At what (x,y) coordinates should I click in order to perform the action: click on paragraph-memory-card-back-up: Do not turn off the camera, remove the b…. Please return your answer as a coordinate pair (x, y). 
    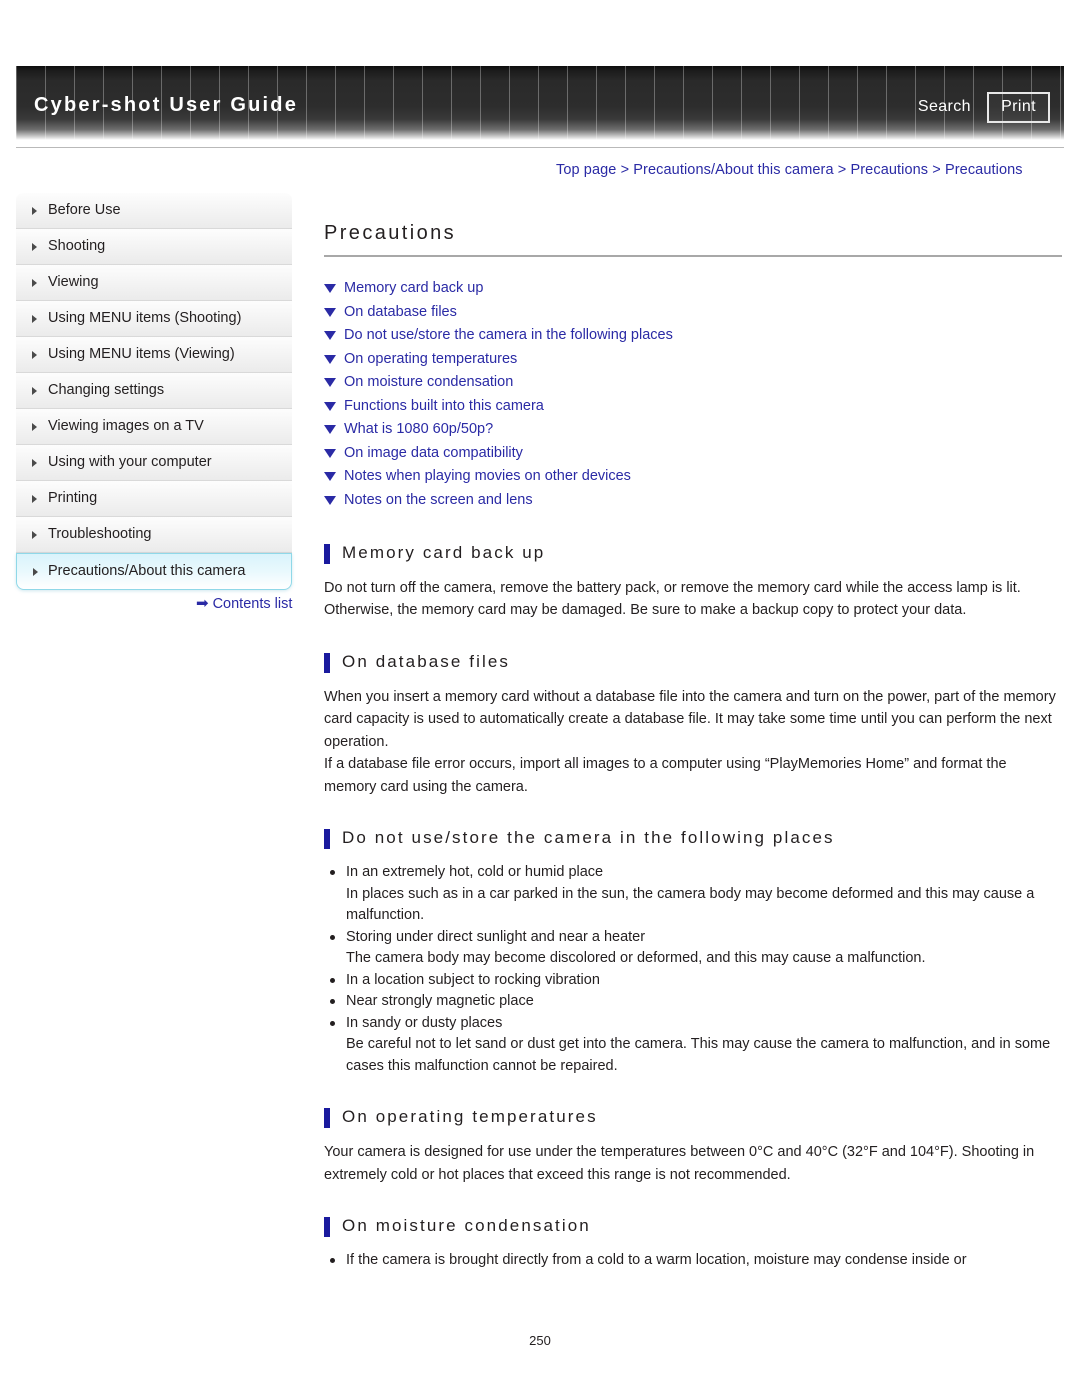
    Looking at the image, I should click on (672, 599).